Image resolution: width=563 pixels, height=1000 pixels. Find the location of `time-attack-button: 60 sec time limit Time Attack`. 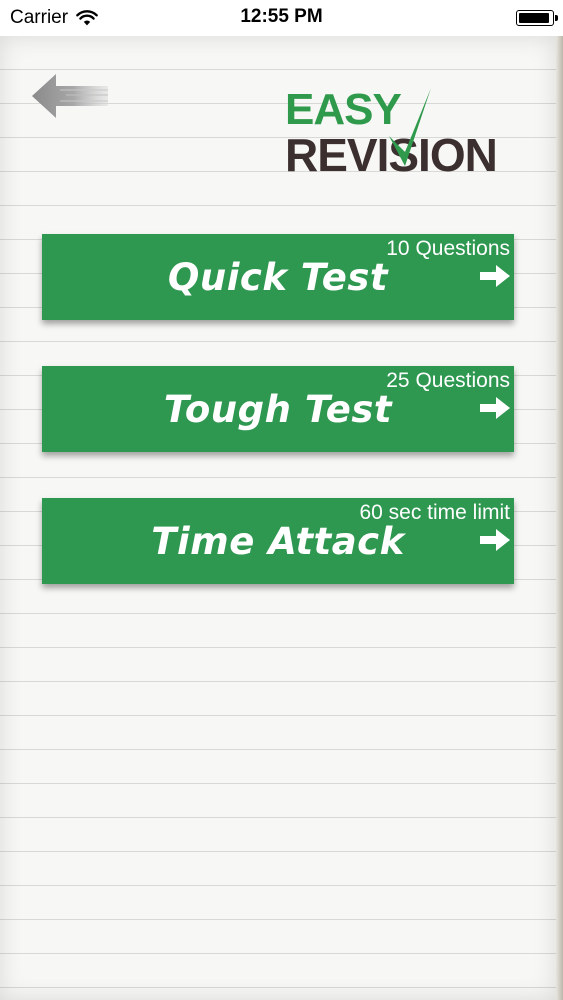

time-attack-button: 60 sec time limit Time Attack is located at coordinates (278, 541).